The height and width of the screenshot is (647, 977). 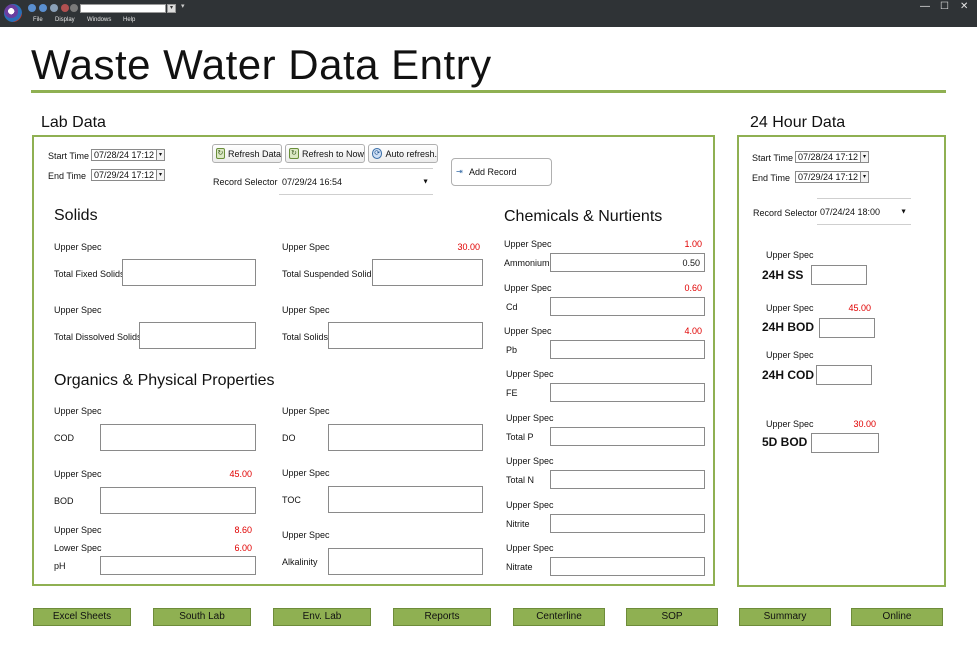 I want to click on stop-icon, so click(x=65, y=8).